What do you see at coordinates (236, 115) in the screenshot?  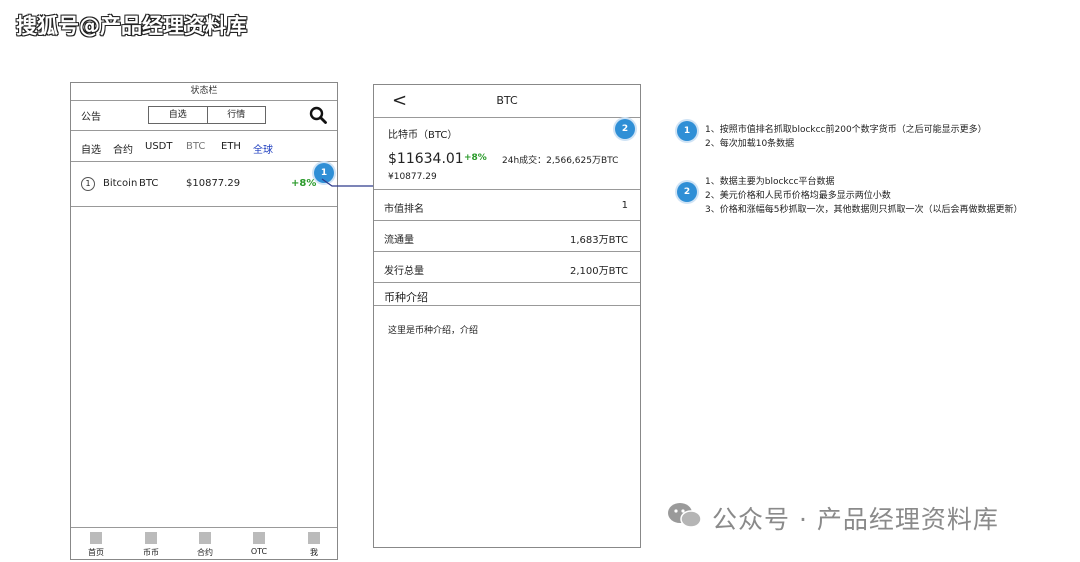 I see `segment-market: 行情` at bounding box center [236, 115].